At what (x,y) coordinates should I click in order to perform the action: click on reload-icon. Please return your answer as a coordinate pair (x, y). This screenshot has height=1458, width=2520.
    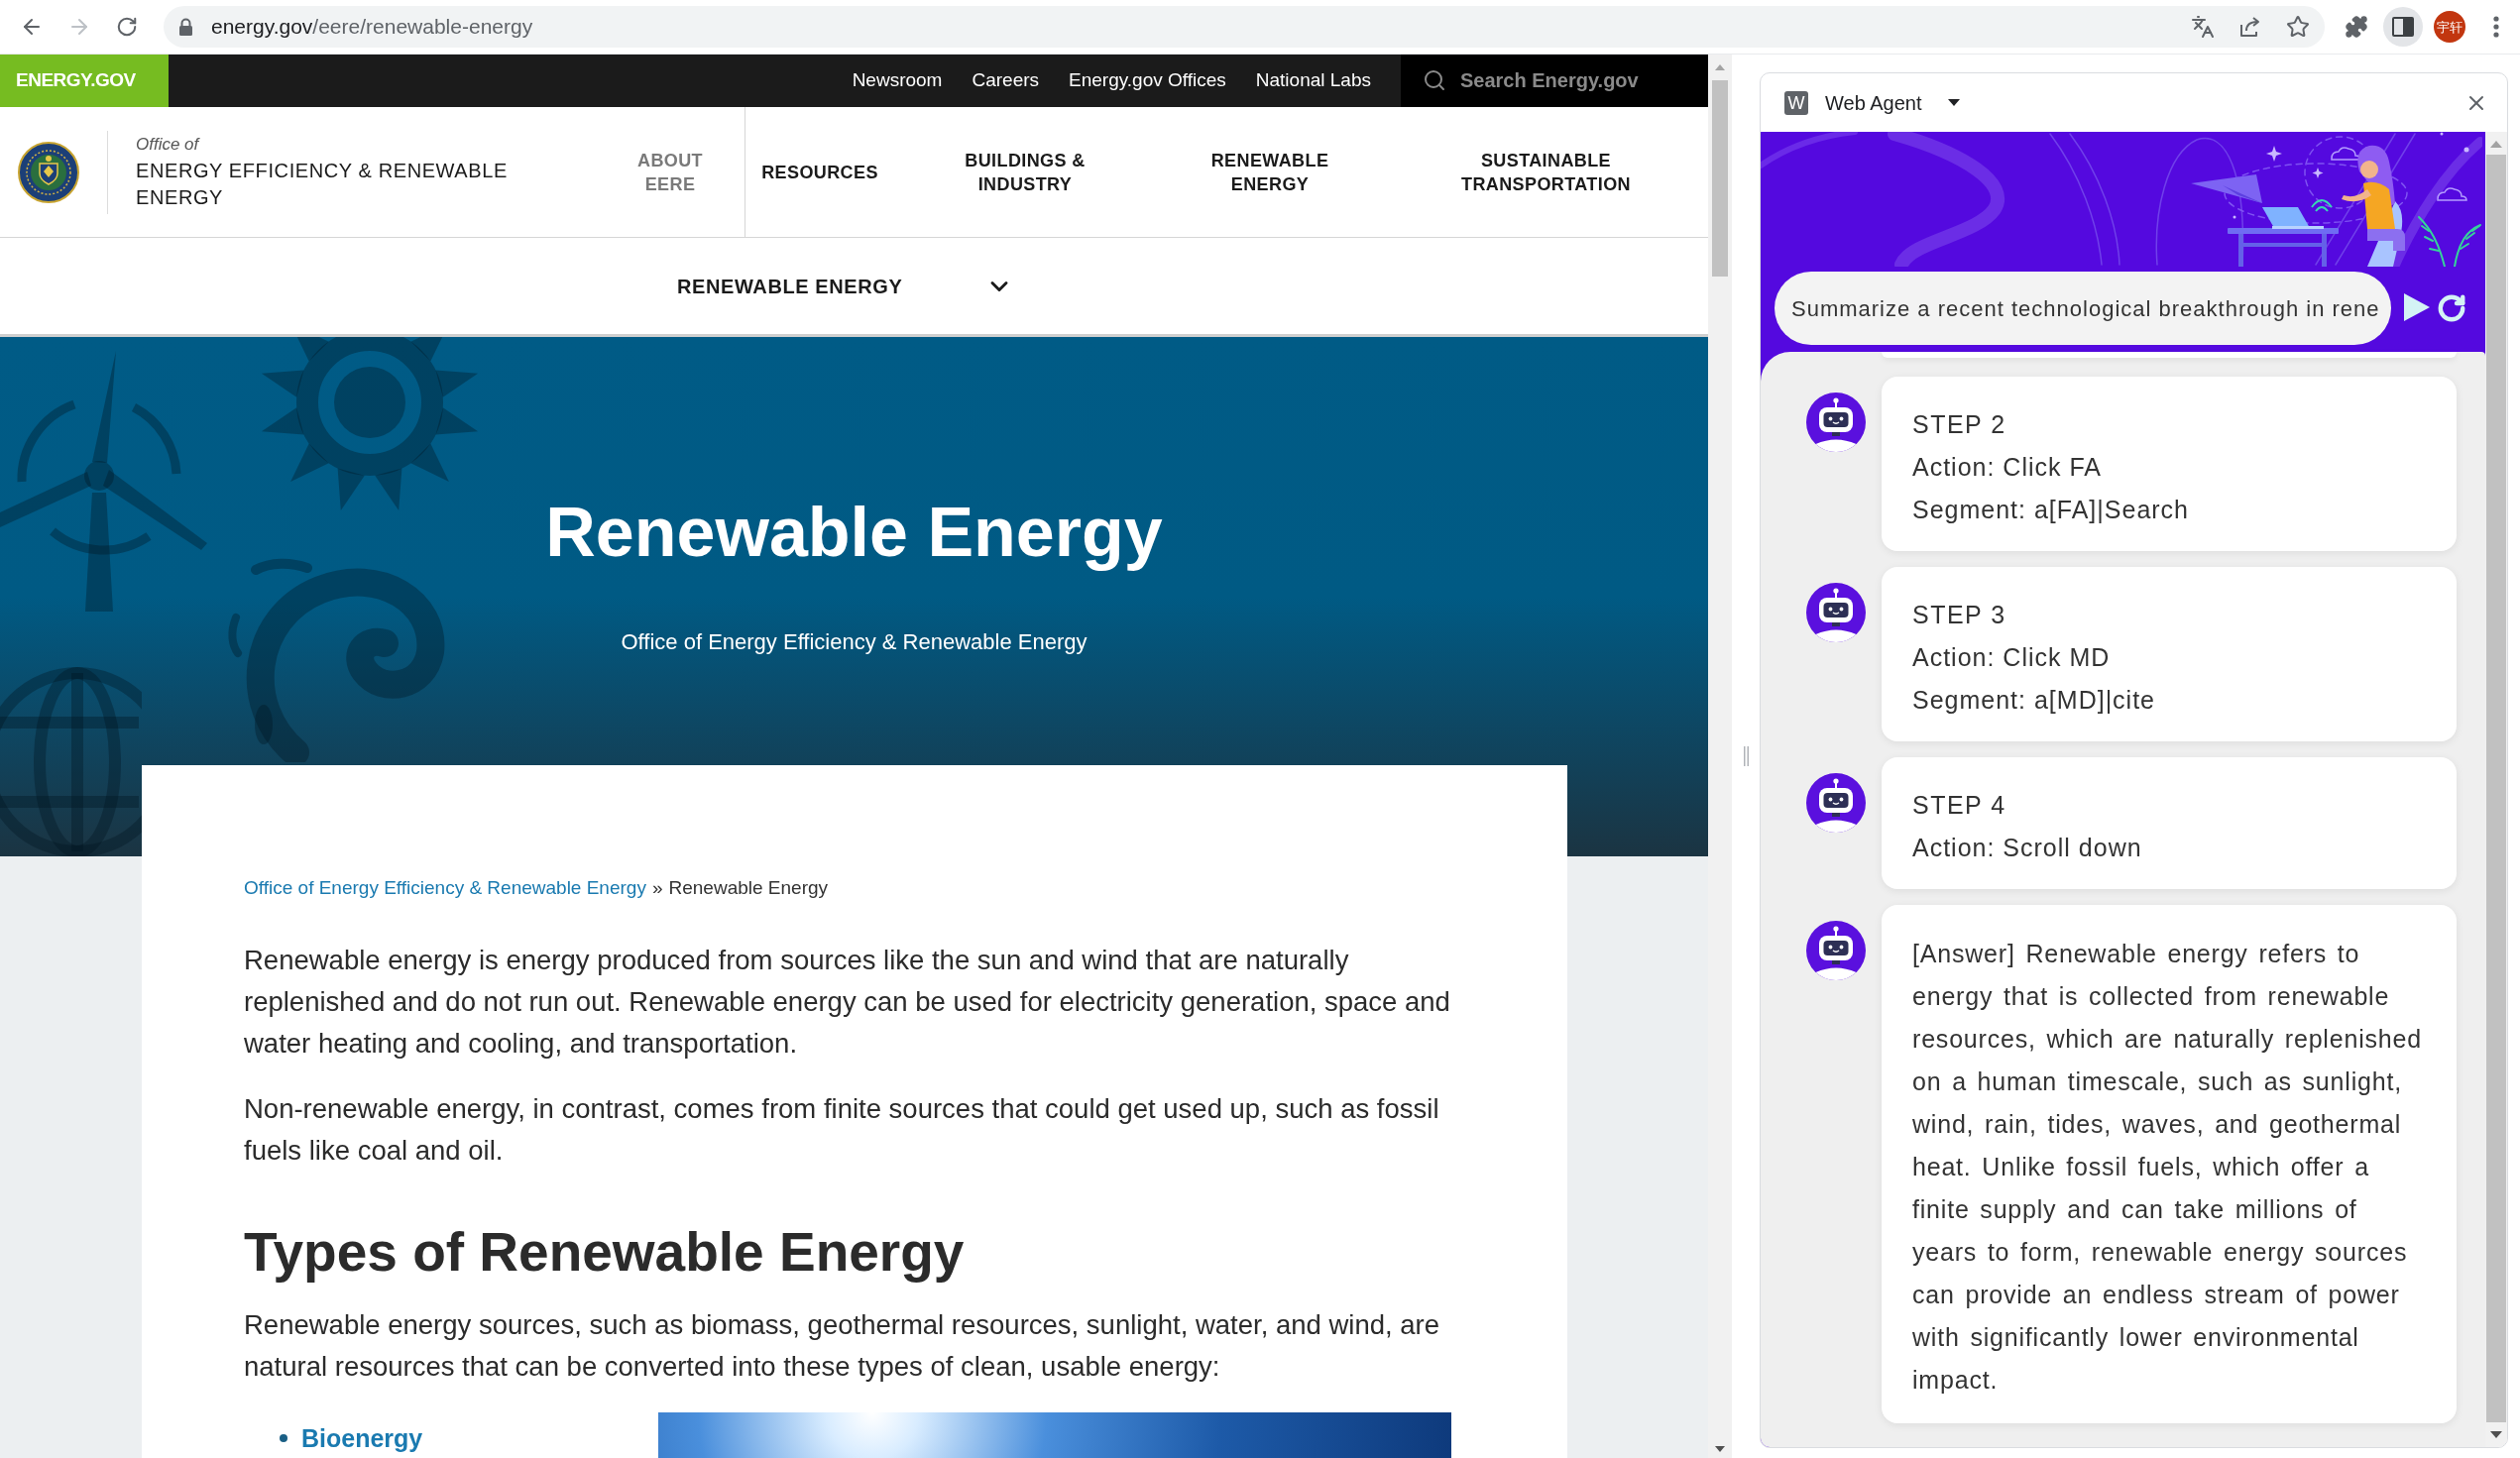
    Looking at the image, I should click on (127, 27).